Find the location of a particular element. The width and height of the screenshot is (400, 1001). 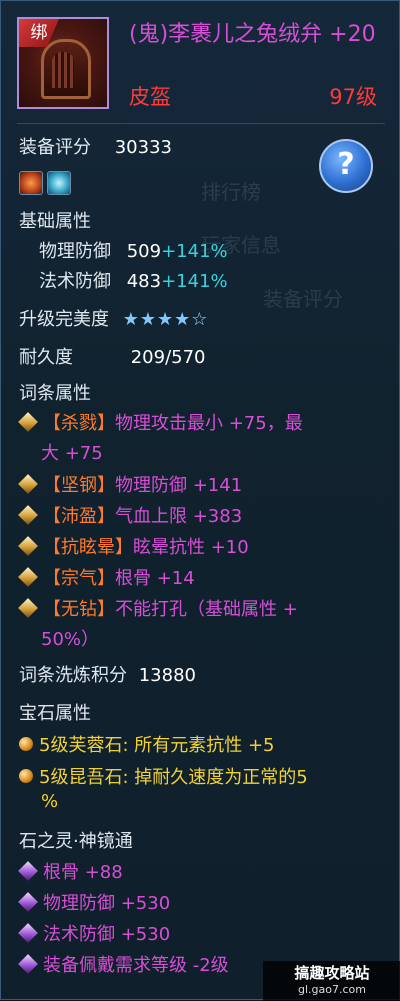

durability-label: 耐久度 is located at coordinates (46, 357).